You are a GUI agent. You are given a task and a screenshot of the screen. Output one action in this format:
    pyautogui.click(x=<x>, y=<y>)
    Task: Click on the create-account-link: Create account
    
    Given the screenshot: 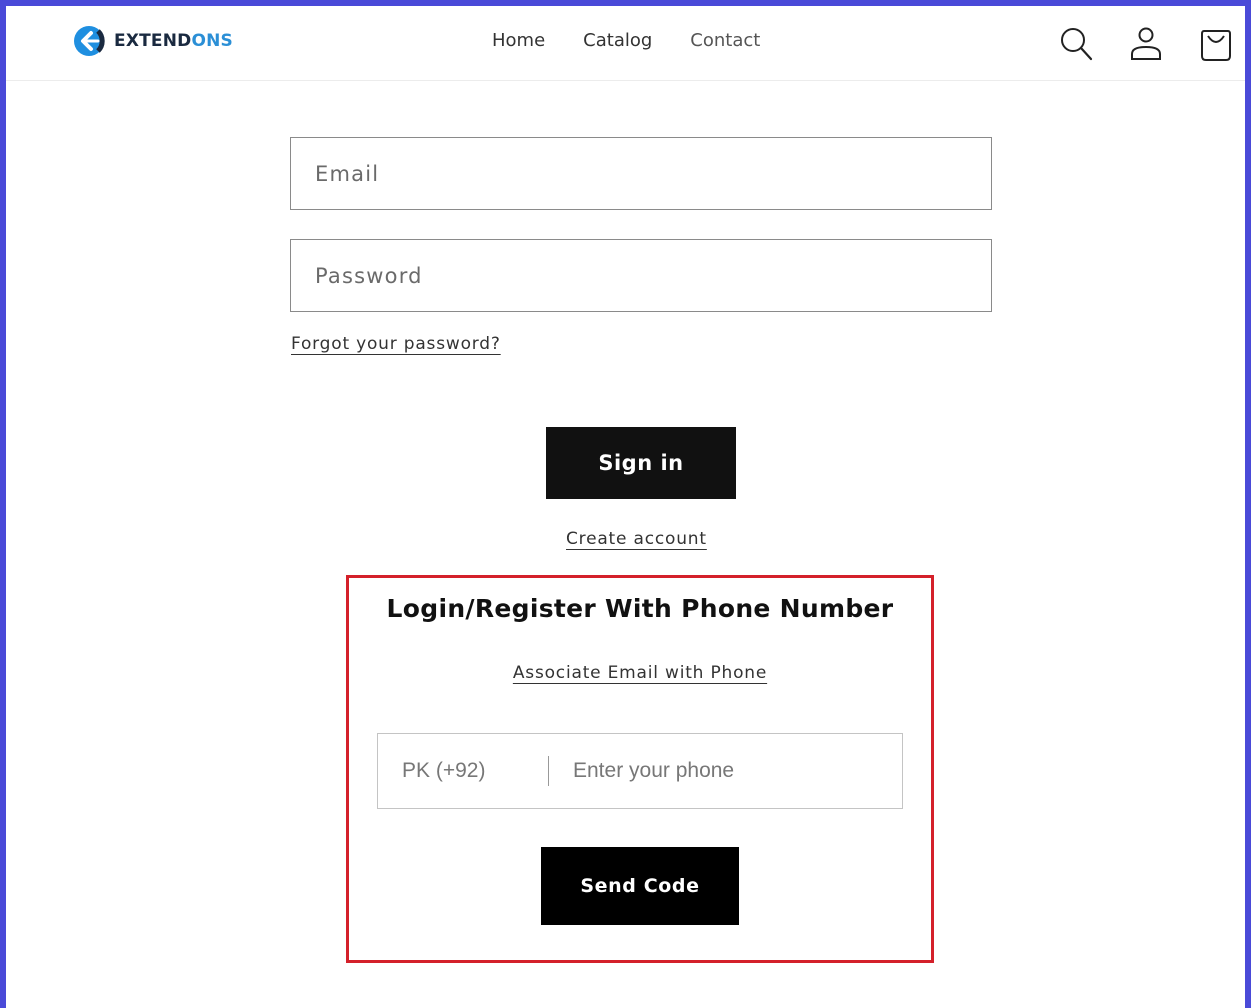 What is the action you would take?
    pyautogui.click(x=636, y=539)
    